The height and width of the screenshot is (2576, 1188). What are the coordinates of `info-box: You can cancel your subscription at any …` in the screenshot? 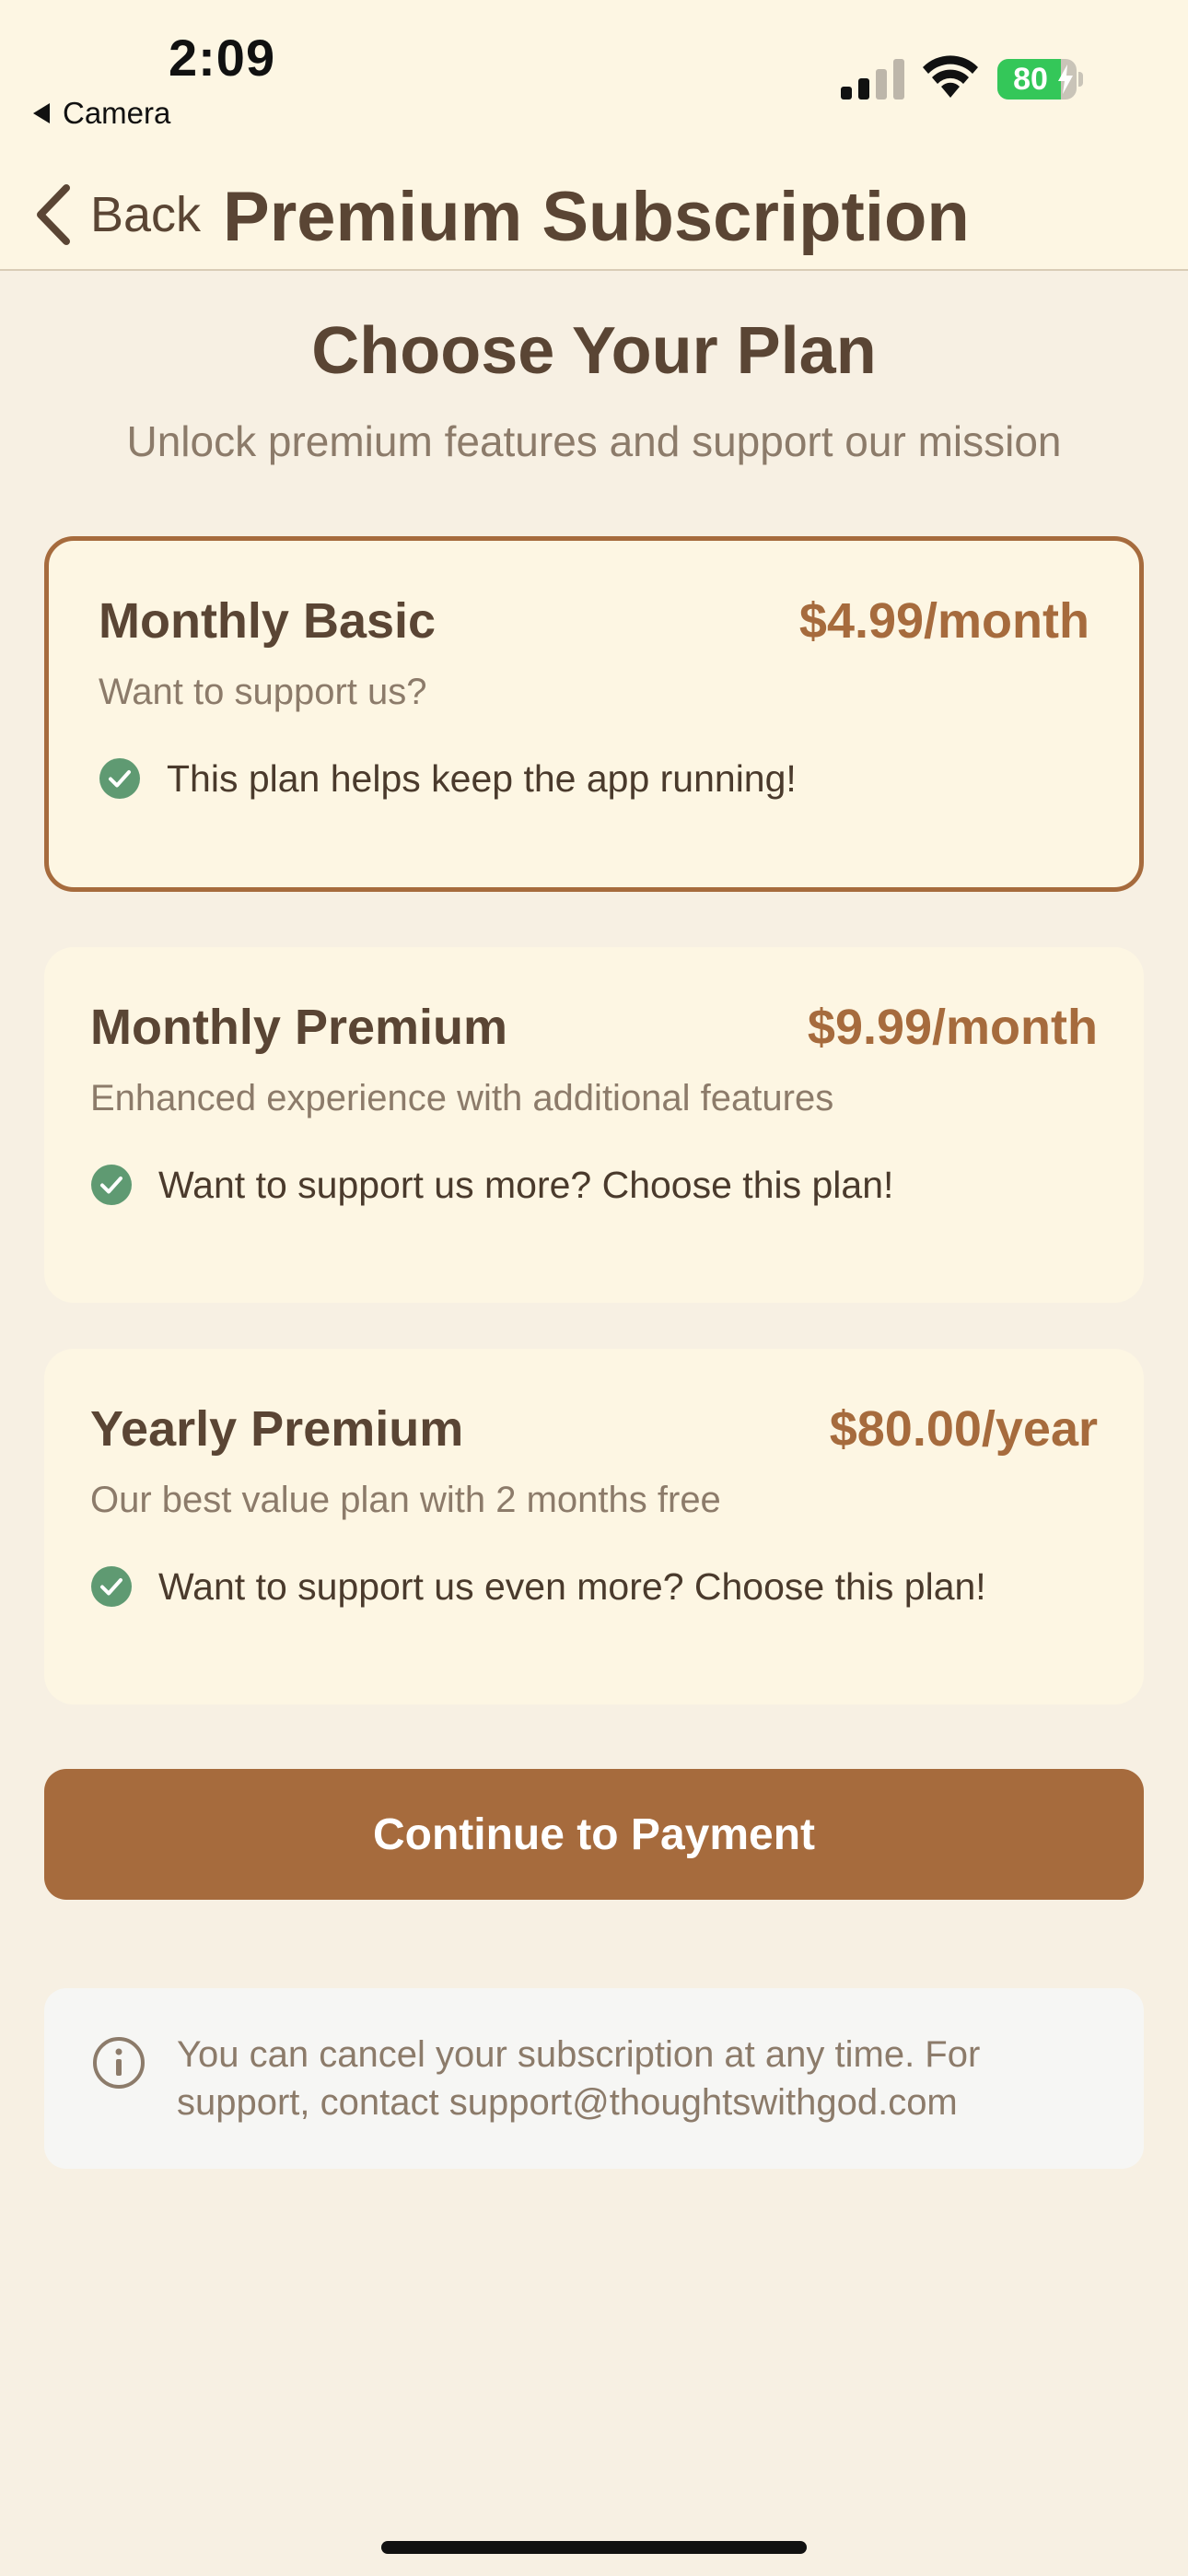 It's located at (594, 2078).